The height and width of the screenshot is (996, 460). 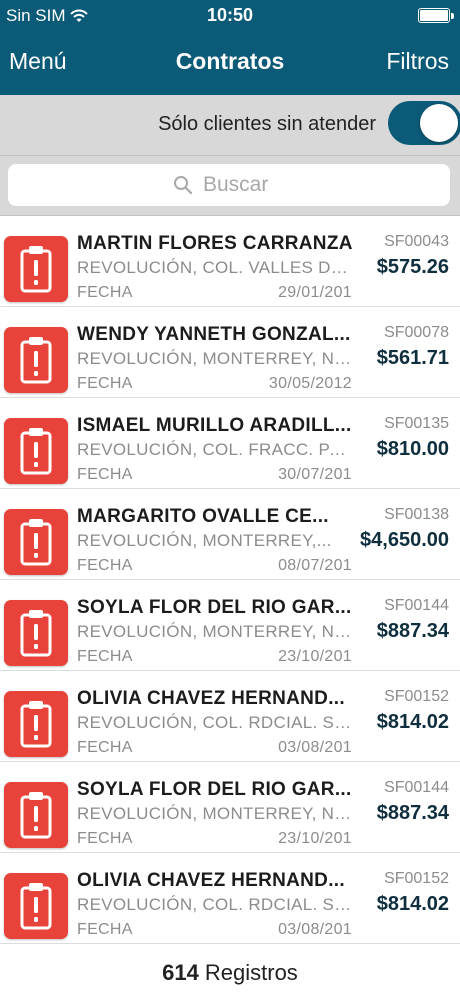 I want to click on contract-amount: $4,650.00, so click(x=404, y=540).